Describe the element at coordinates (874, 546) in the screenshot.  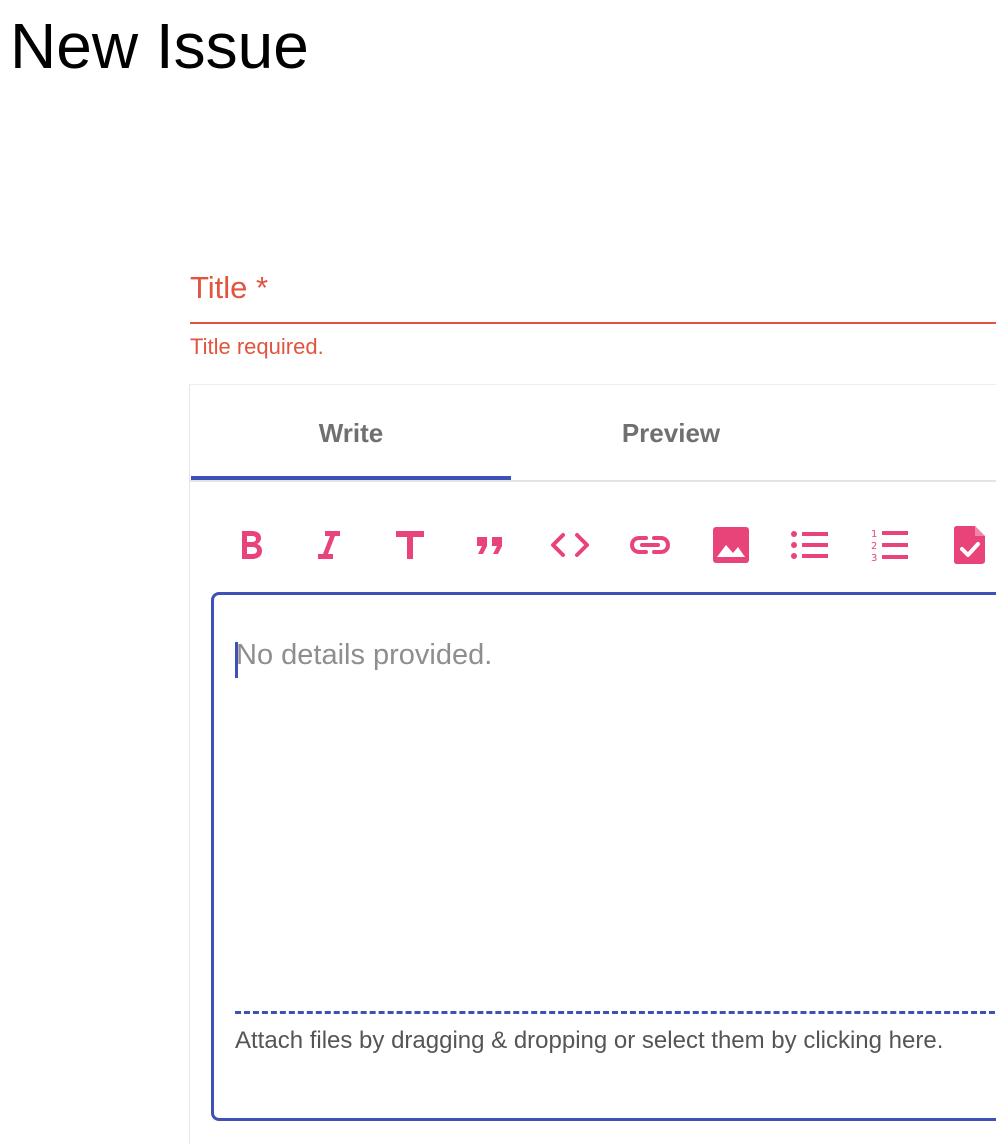
I see `svg-text: 2` at that location.